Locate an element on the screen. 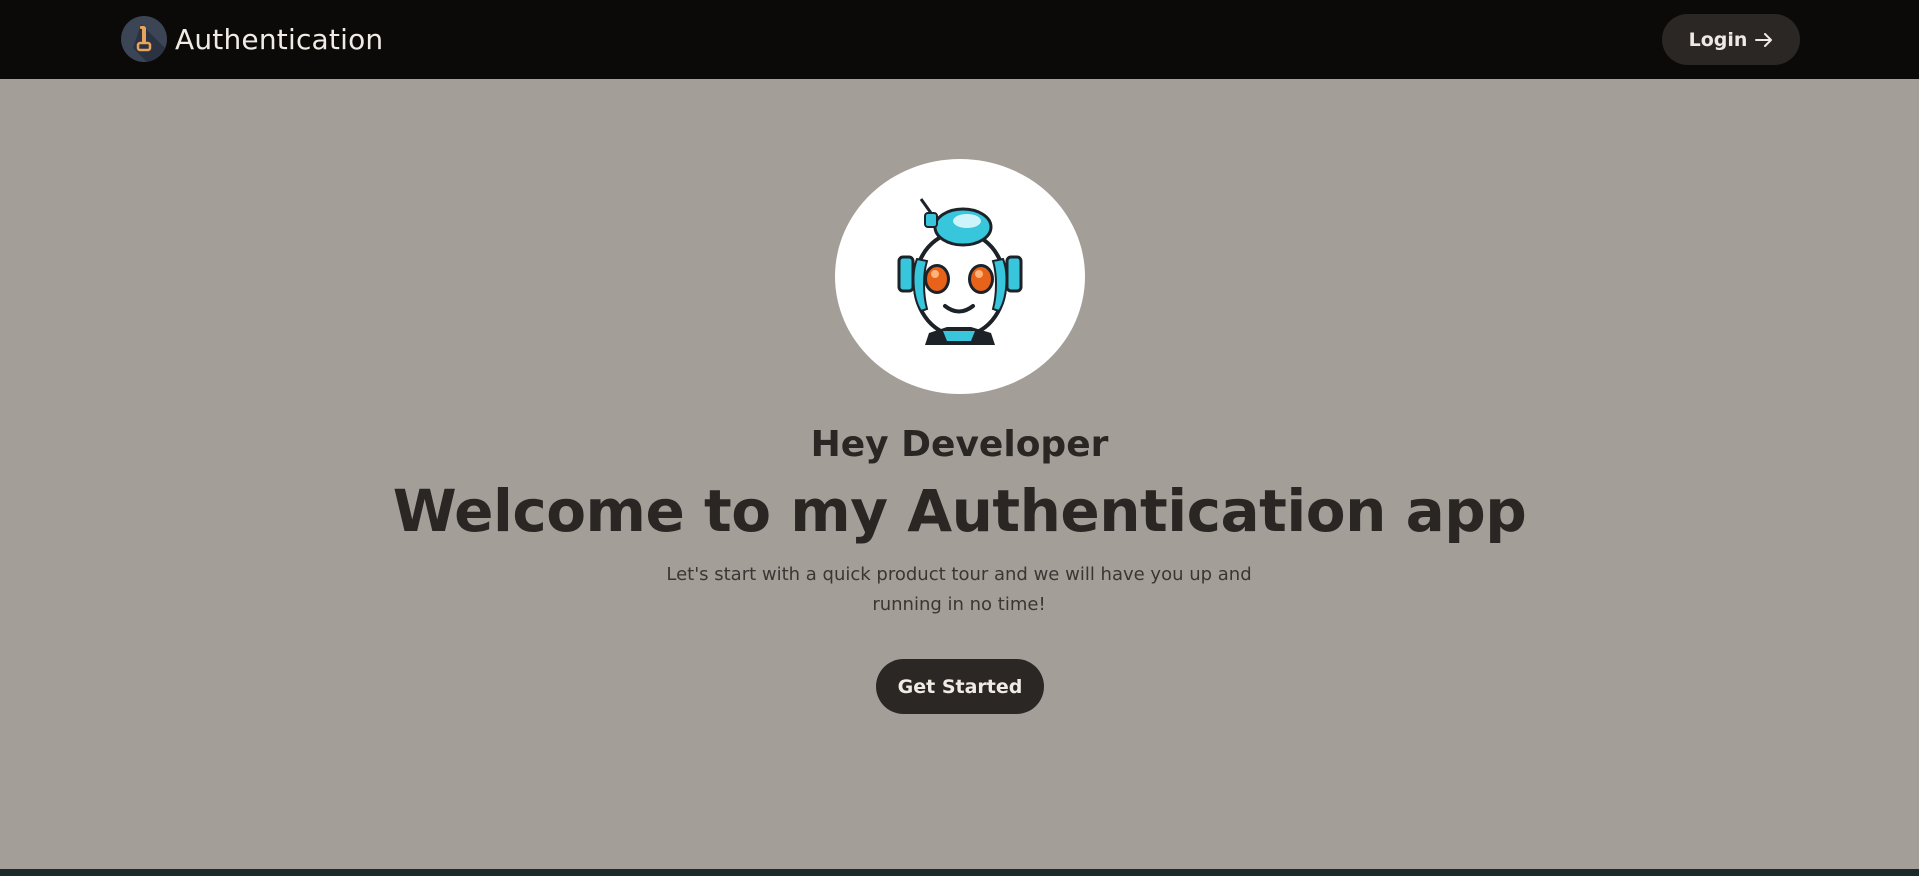 Image resolution: width=1919 pixels, height=876 pixels. login-button-label: Login is located at coordinates (1718, 39).